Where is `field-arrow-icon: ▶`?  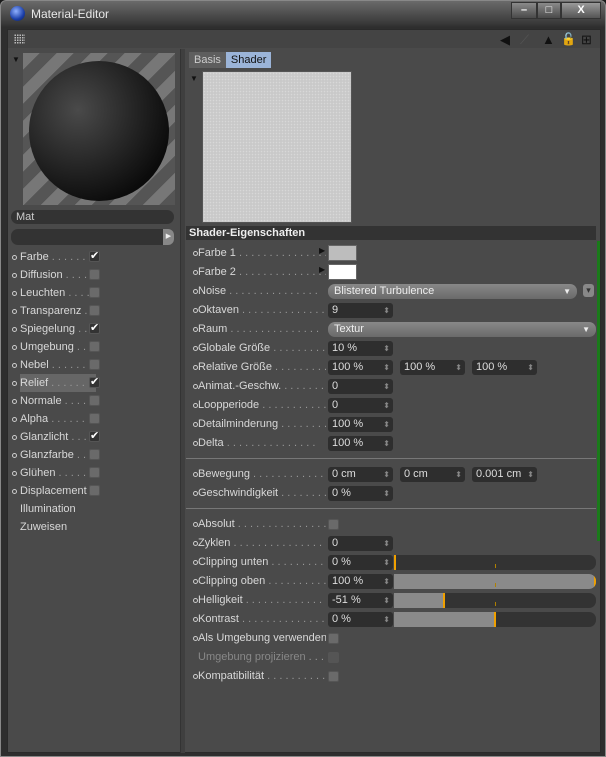 field-arrow-icon: ▶ is located at coordinates (168, 237).